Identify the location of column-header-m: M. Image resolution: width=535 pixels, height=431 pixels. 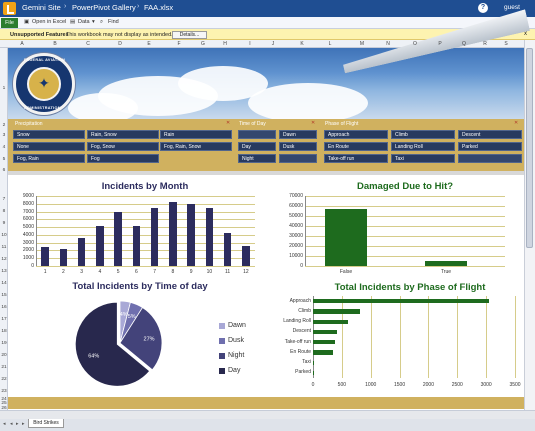
(362, 44).